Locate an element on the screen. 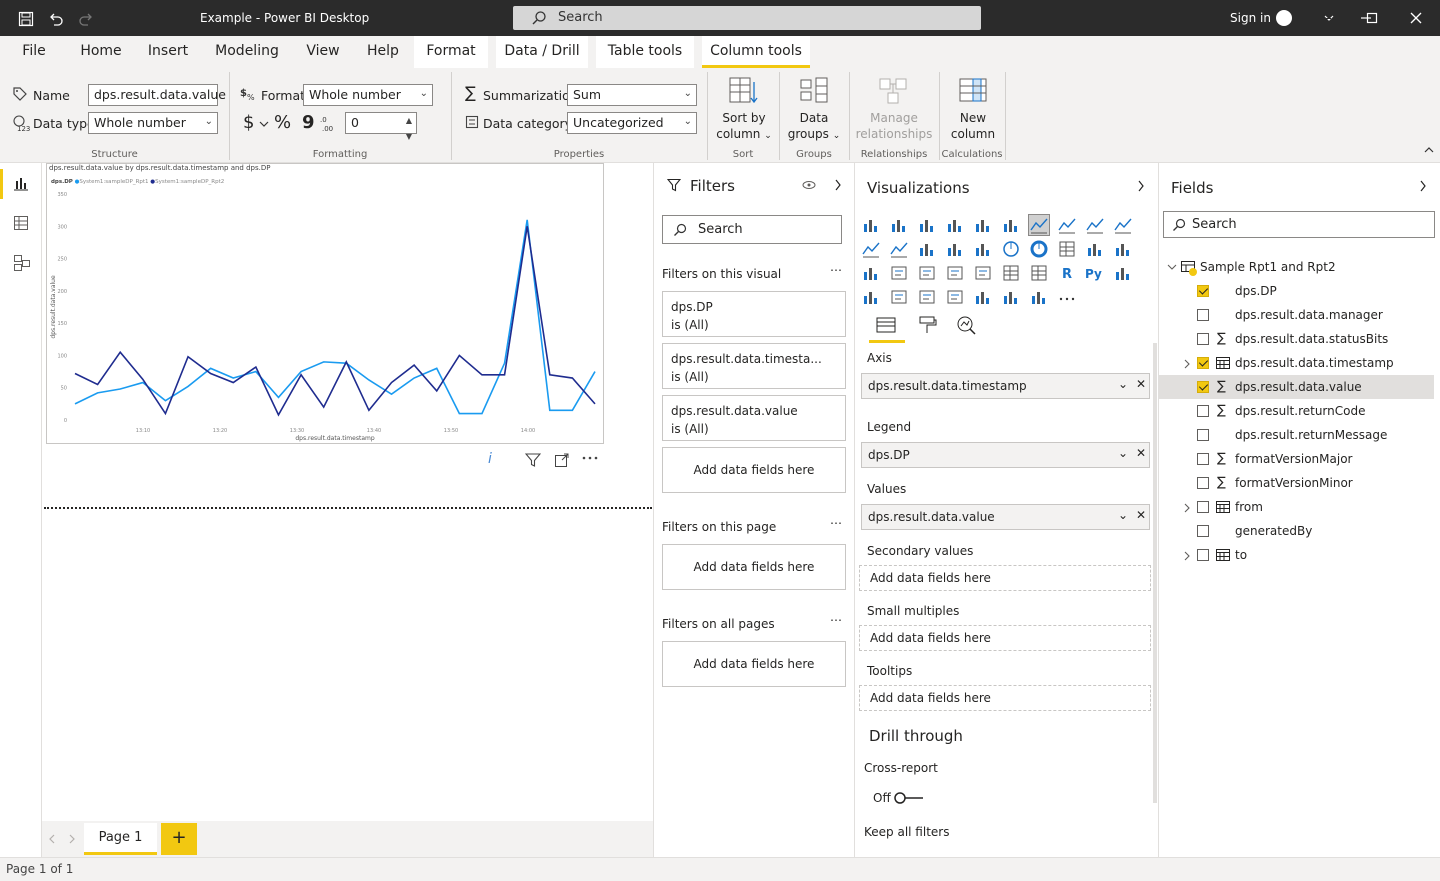 Image resolution: width=1440 pixels, height=881 pixels. info-icon: i is located at coordinates (490, 459).